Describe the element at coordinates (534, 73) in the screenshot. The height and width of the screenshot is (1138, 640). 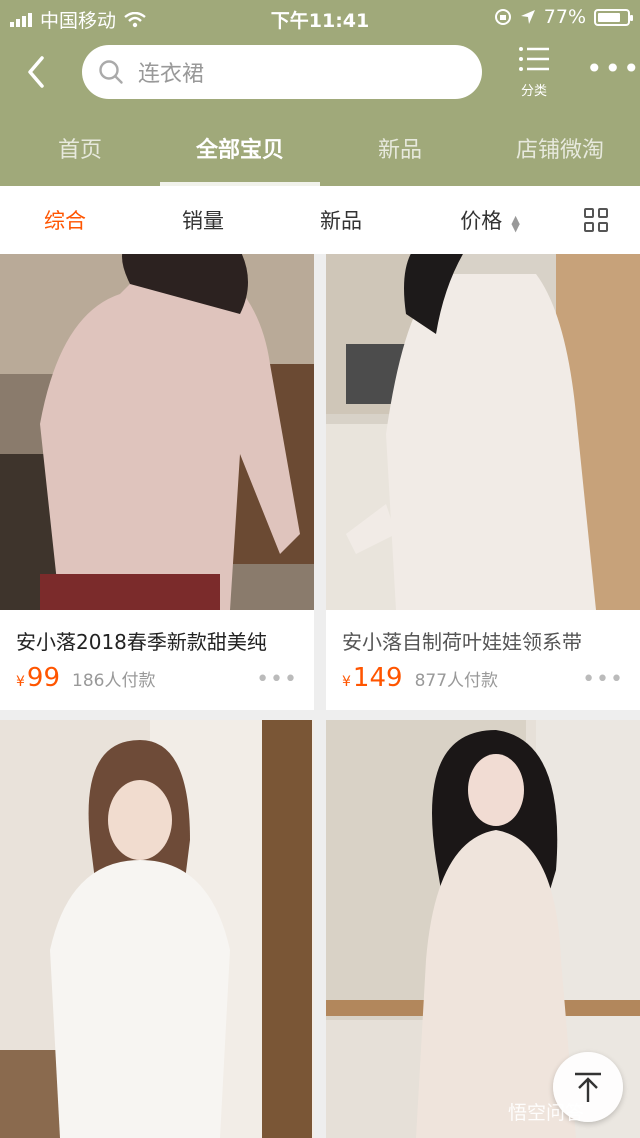
I see `category-button: 分类` at that location.